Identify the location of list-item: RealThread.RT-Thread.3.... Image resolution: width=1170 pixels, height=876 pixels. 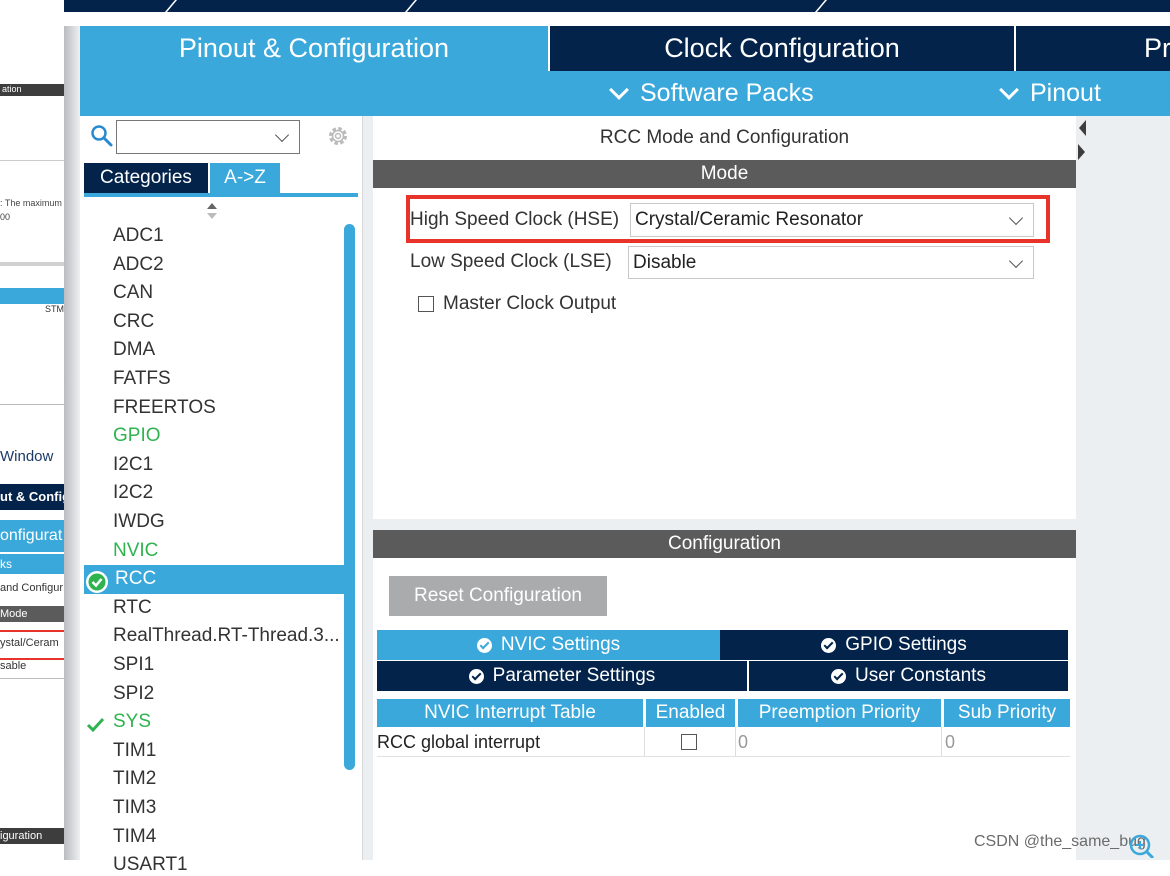
(226, 636).